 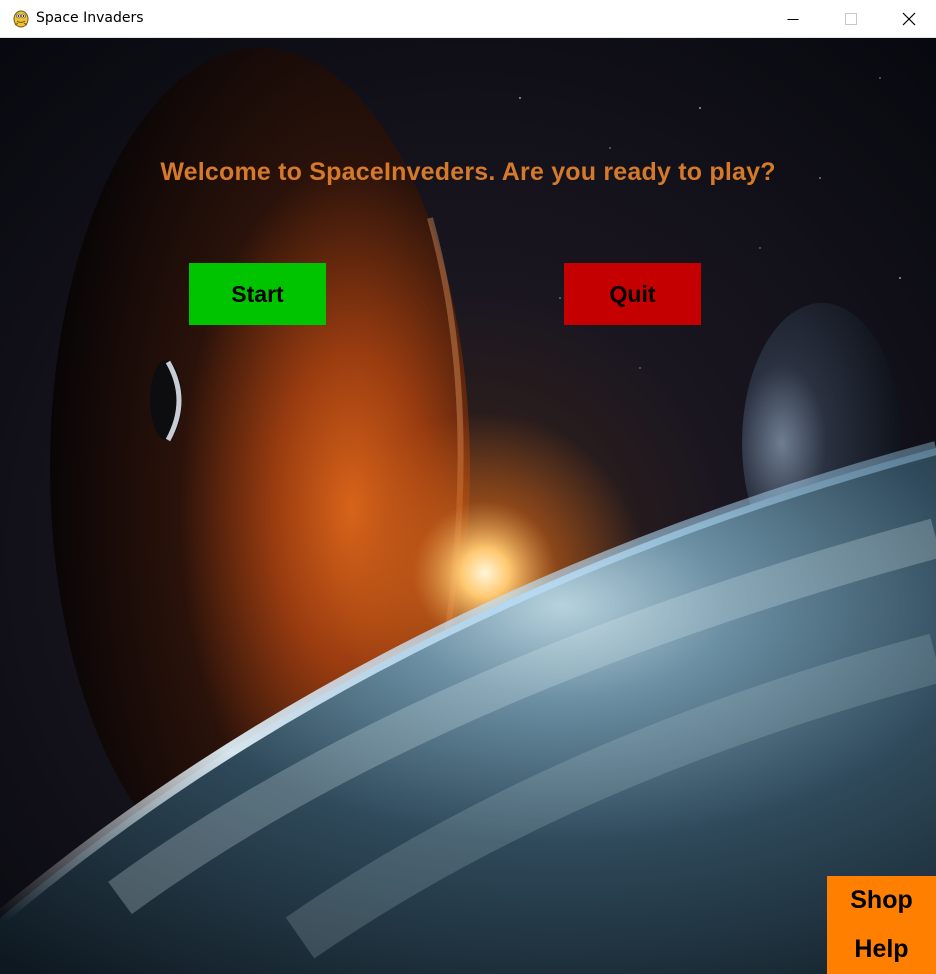 I want to click on minimize-button, so click(x=793, y=19).